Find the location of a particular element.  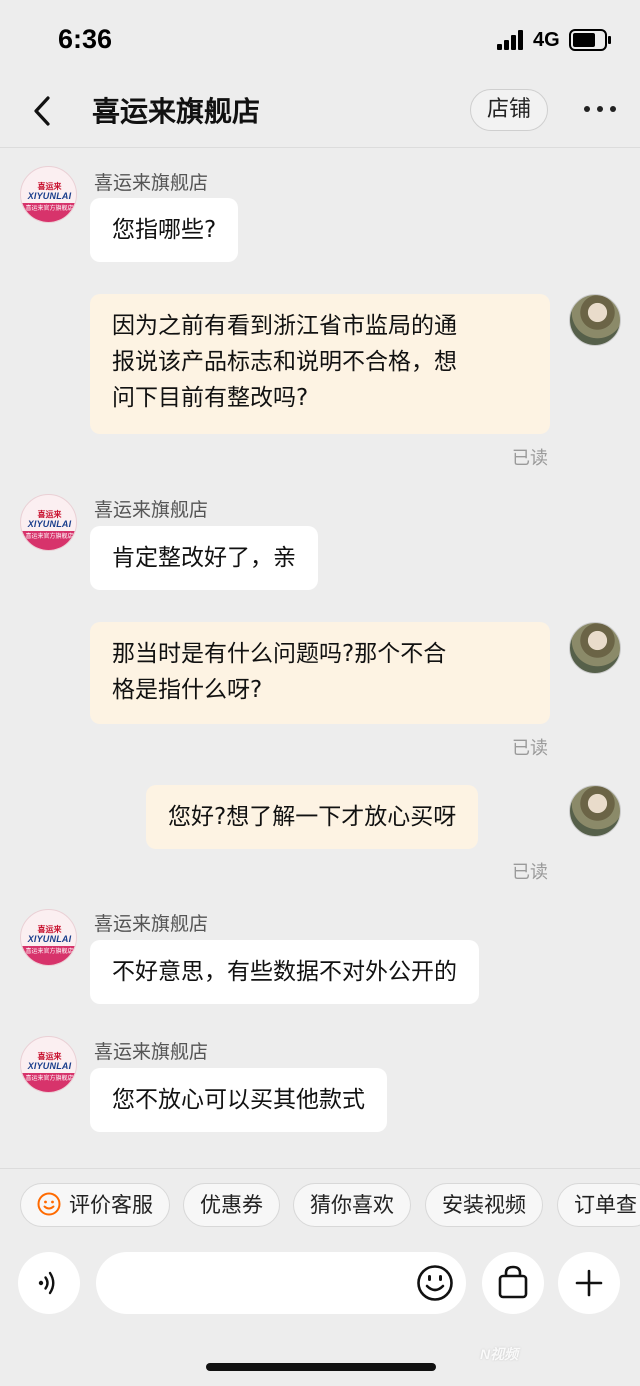

message-bubble-shop: 肯定整改好了，亲 is located at coordinates (204, 558).